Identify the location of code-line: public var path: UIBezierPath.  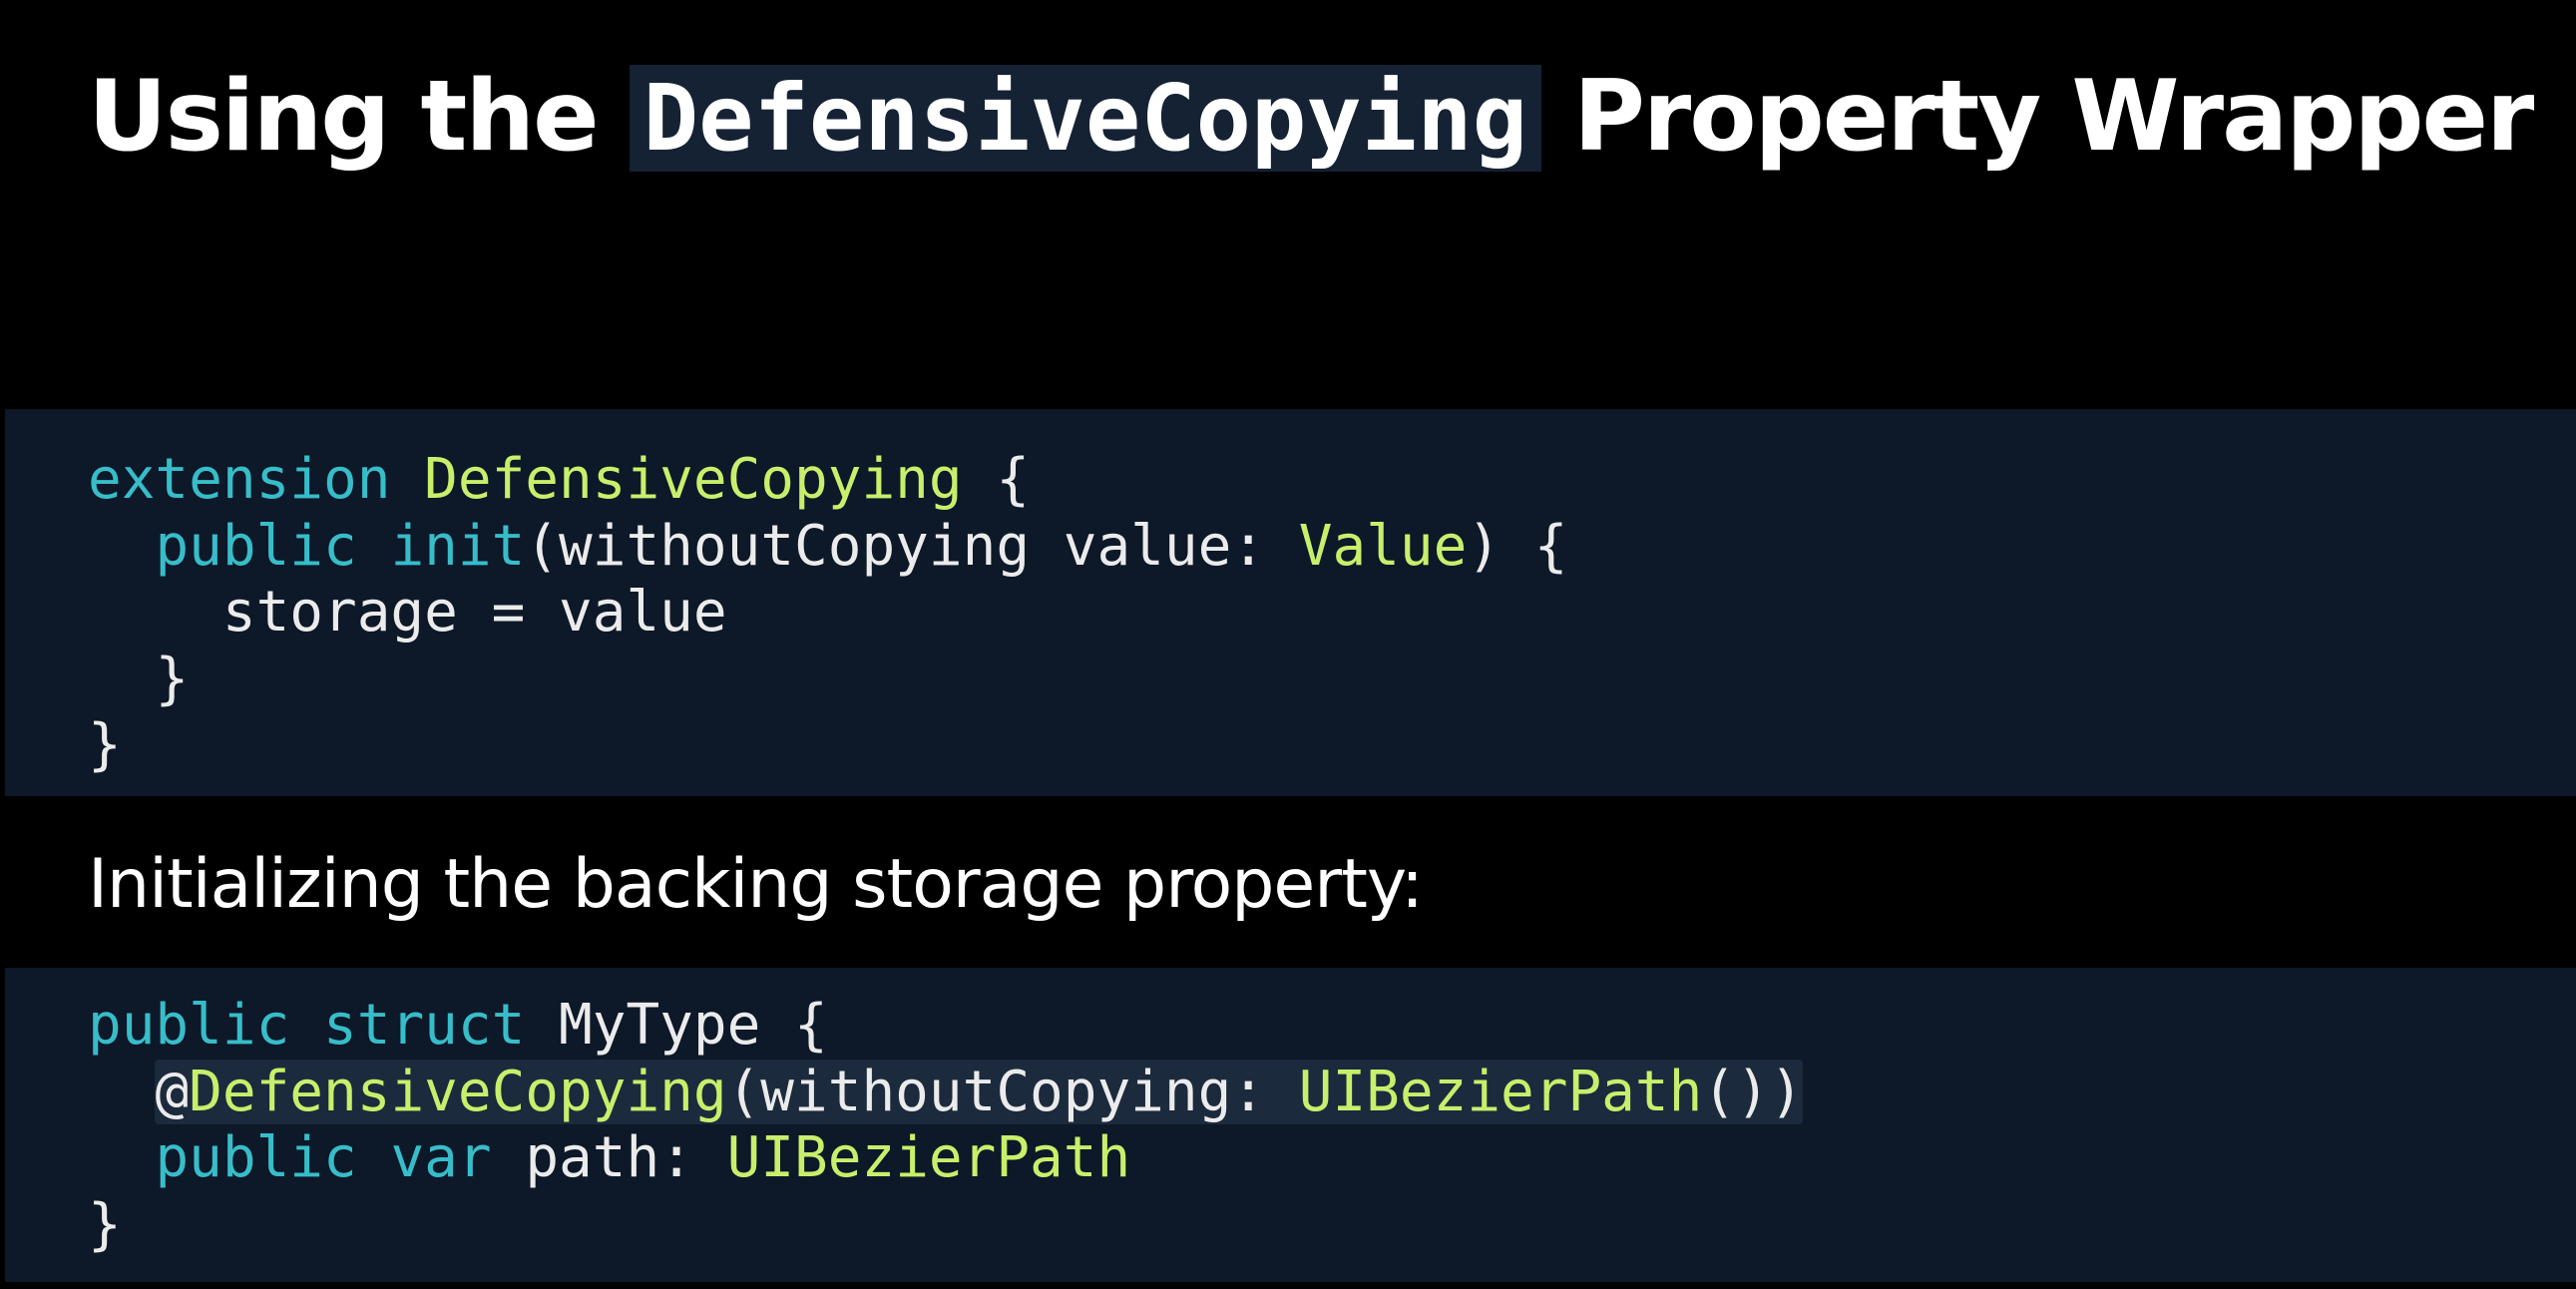
(609, 1157).